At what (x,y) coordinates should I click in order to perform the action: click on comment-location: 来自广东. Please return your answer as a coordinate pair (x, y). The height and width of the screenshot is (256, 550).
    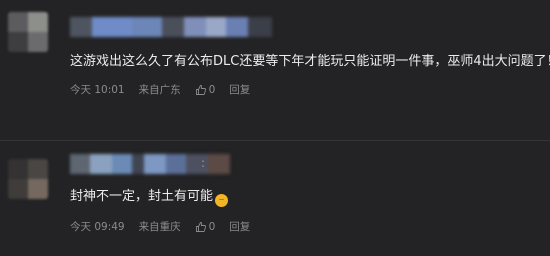
    Looking at the image, I should click on (159, 90).